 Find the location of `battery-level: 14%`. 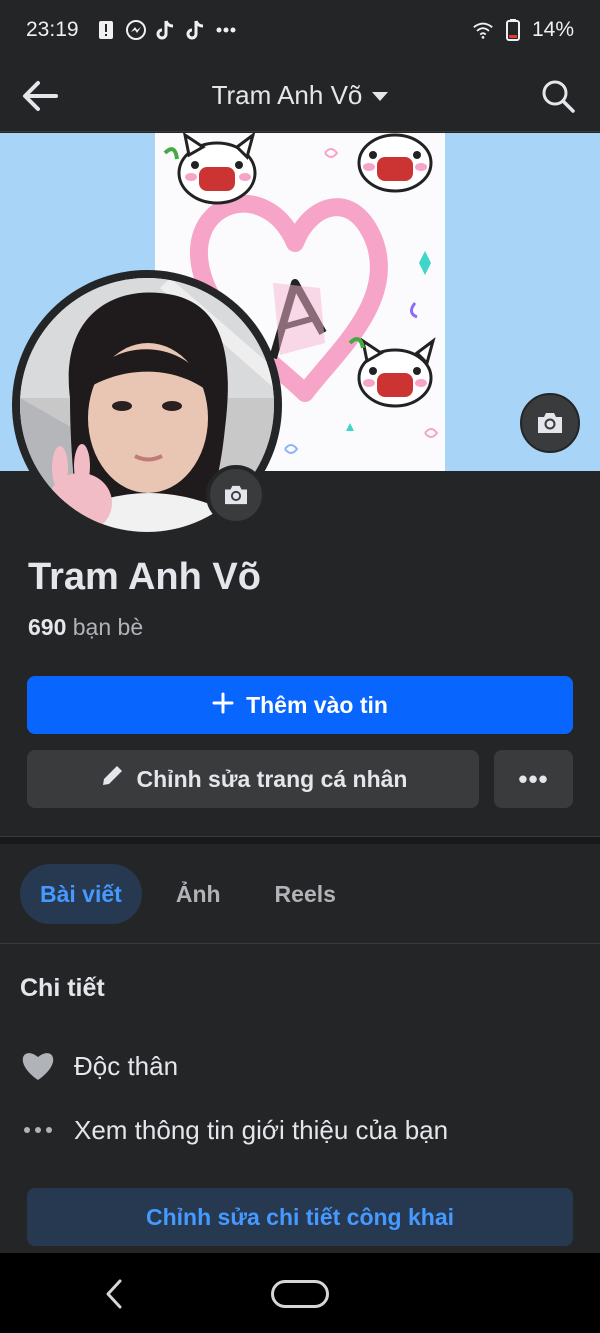

battery-level: 14% is located at coordinates (552, 29).